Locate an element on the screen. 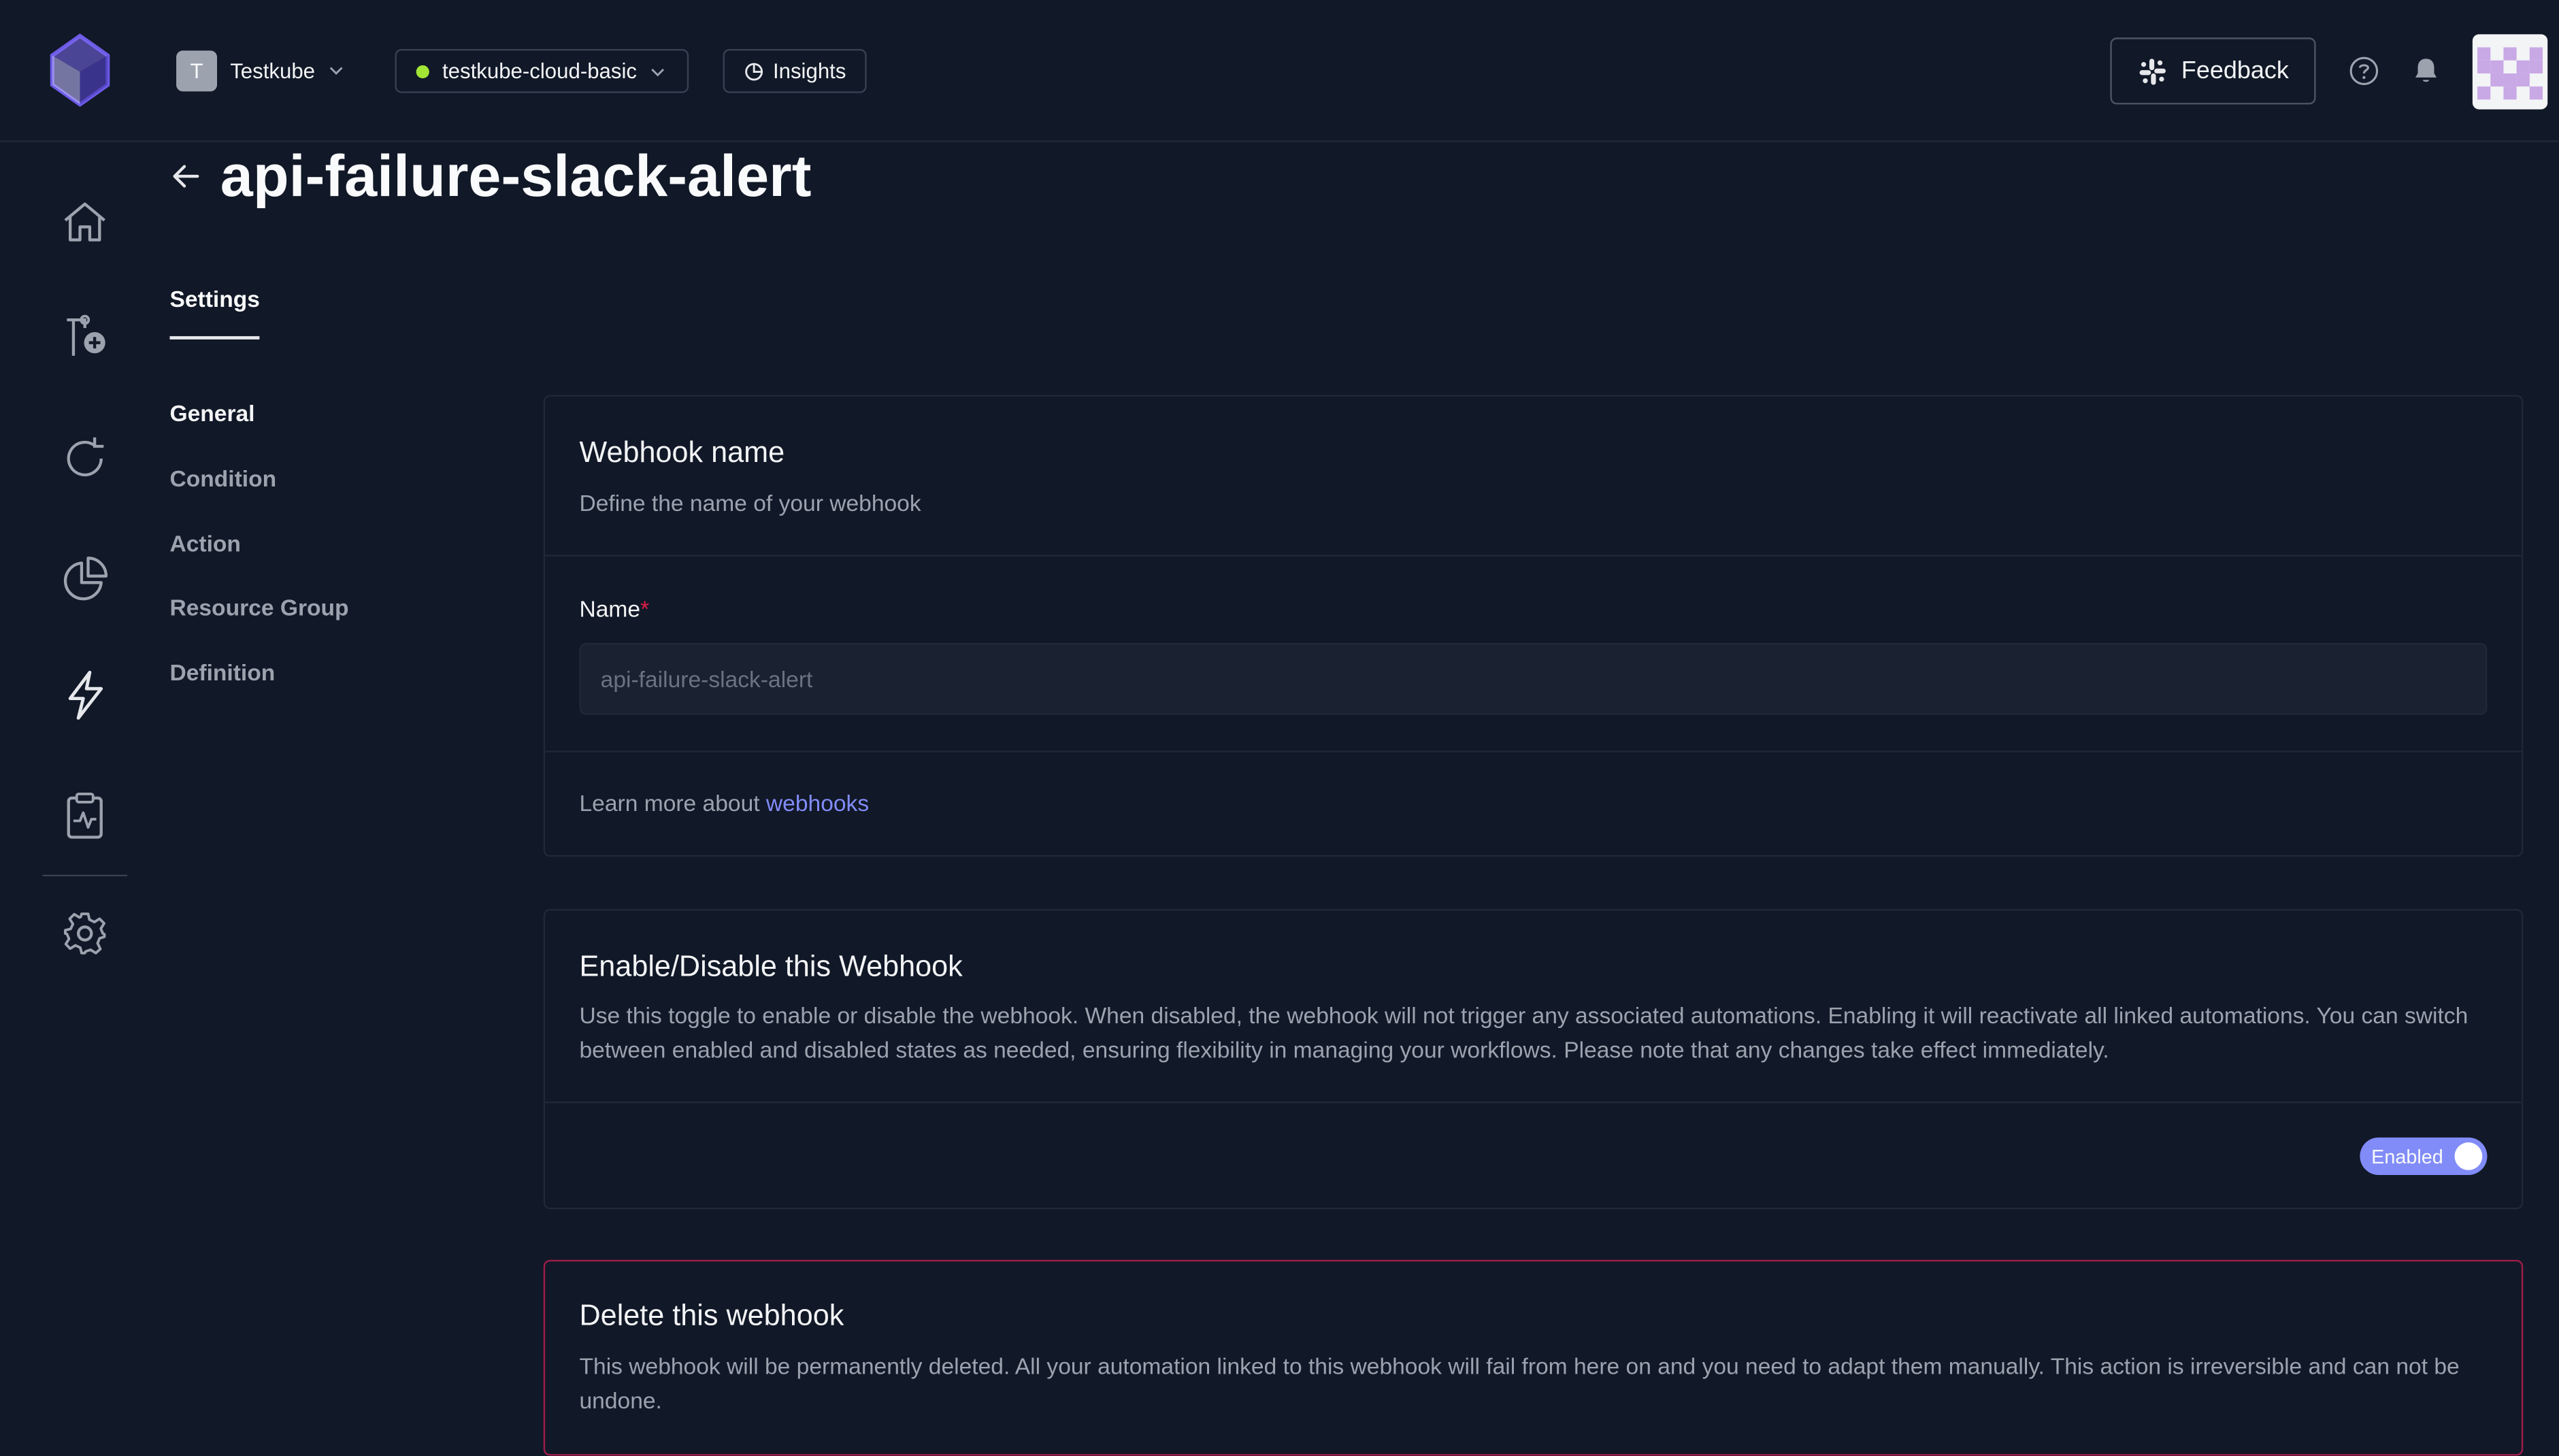 The image size is (2559, 1456). environment-selector: testkube-cloud-basic is located at coordinates (542, 71).